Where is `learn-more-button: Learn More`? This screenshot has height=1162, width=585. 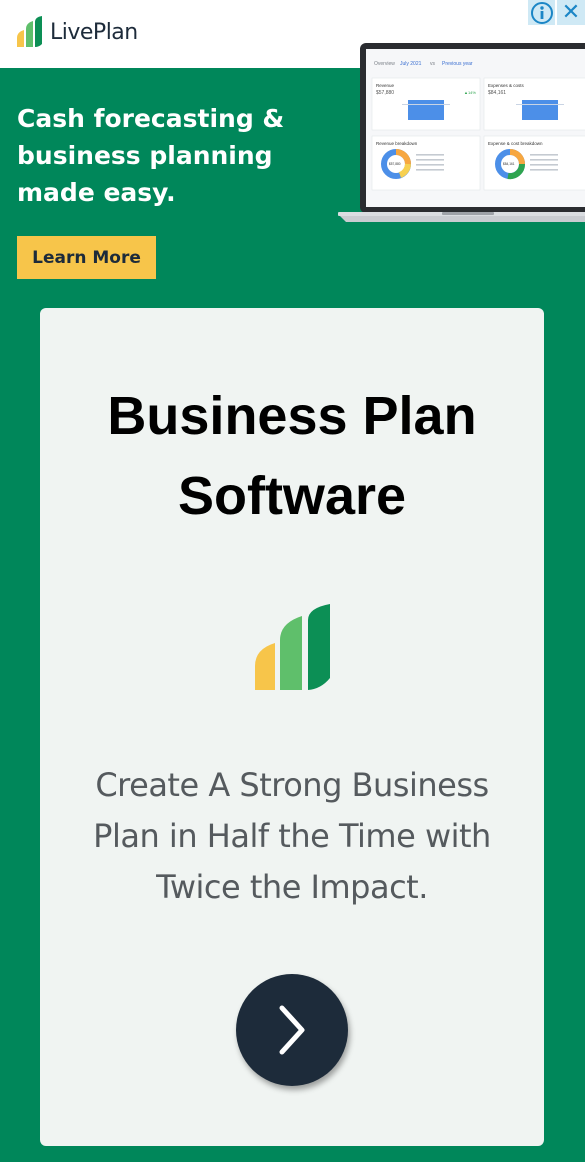
learn-more-button: Learn More is located at coordinates (86, 257).